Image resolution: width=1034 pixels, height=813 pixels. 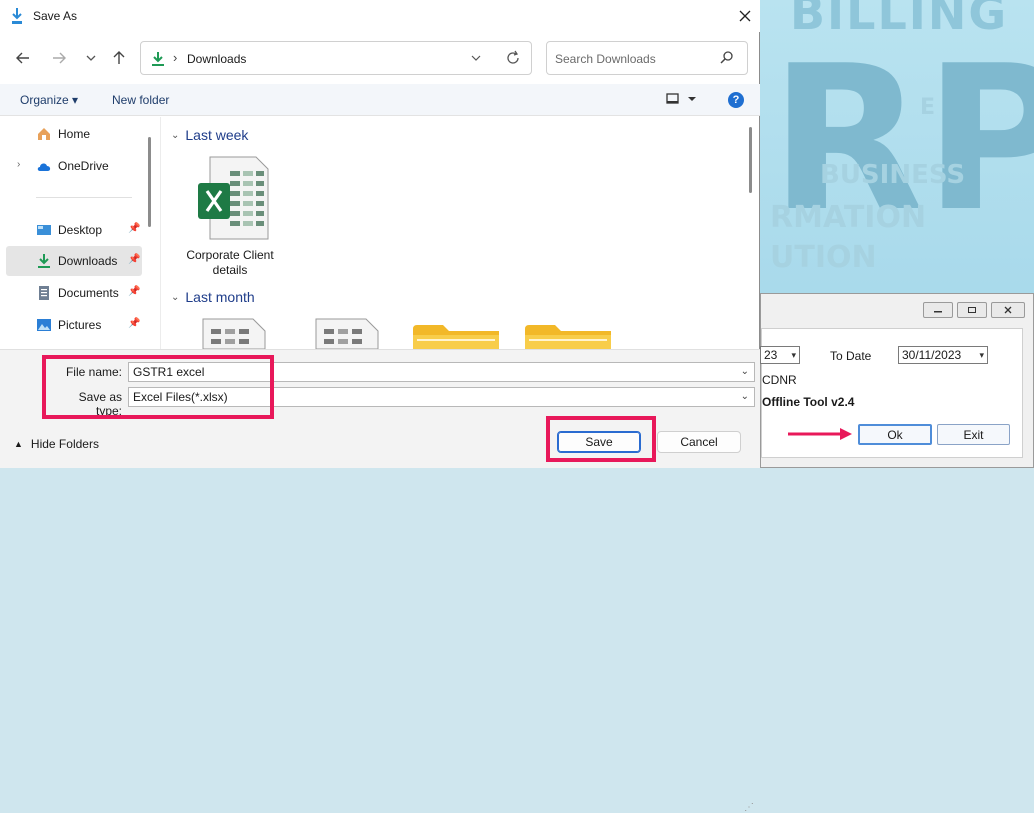 What do you see at coordinates (780, 355) in the screenshot?
I see `from-date-select: 23 ▾` at bounding box center [780, 355].